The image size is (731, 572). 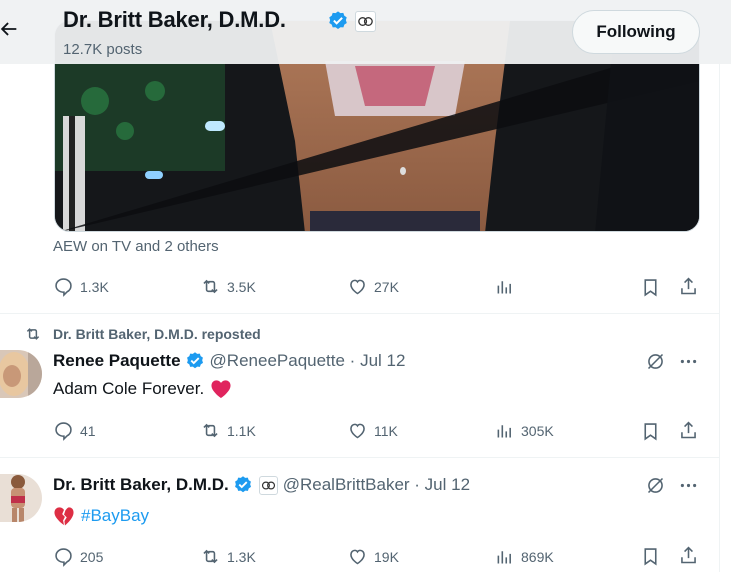 I want to click on reply-button: 1.3K, so click(x=81, y=286).